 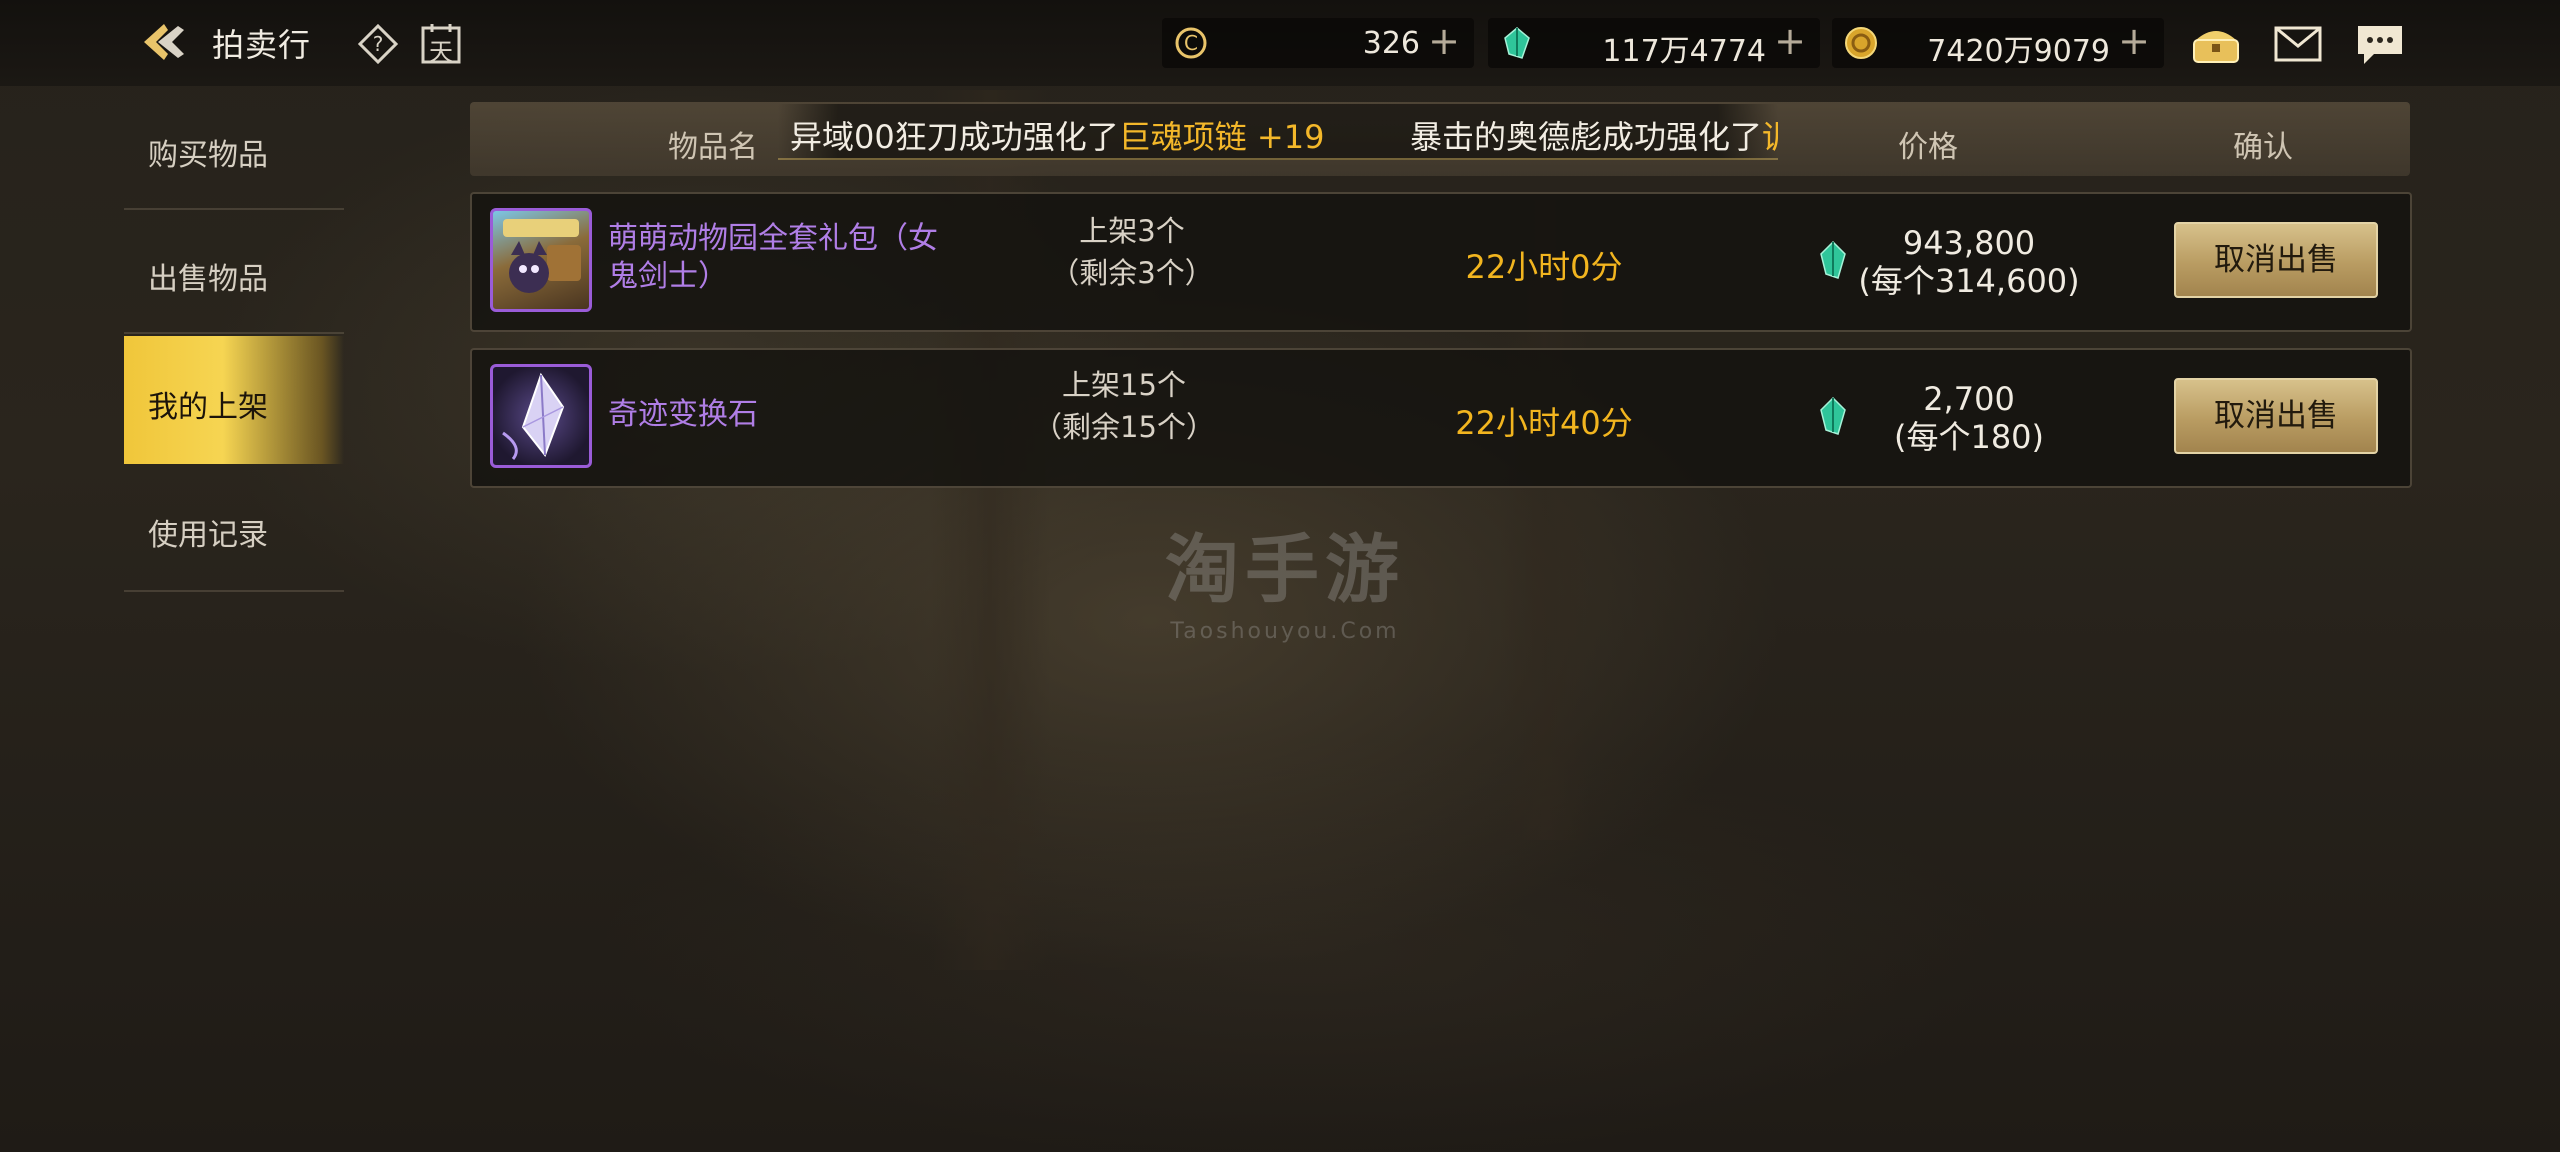 I want to click on watermark-url: Taoshouyou.Com, so click(x=1285, y=631).